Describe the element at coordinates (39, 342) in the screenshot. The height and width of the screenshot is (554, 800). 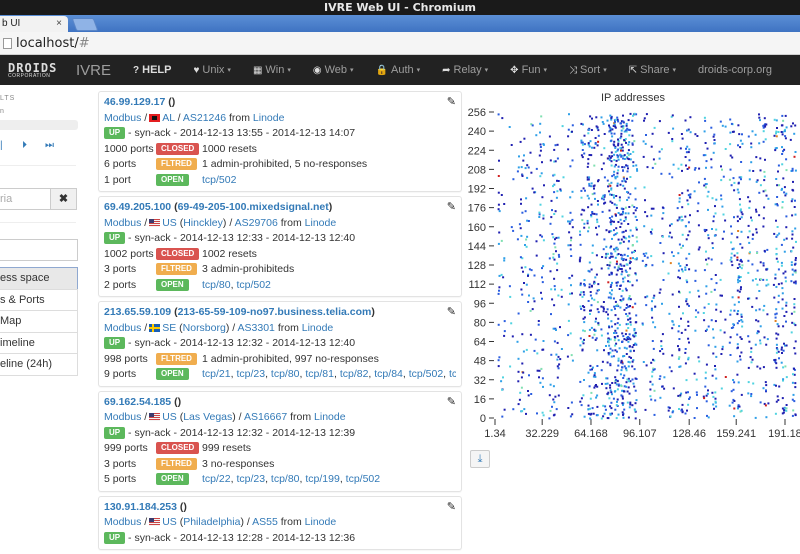
I see `view-item: imeline` at that location.